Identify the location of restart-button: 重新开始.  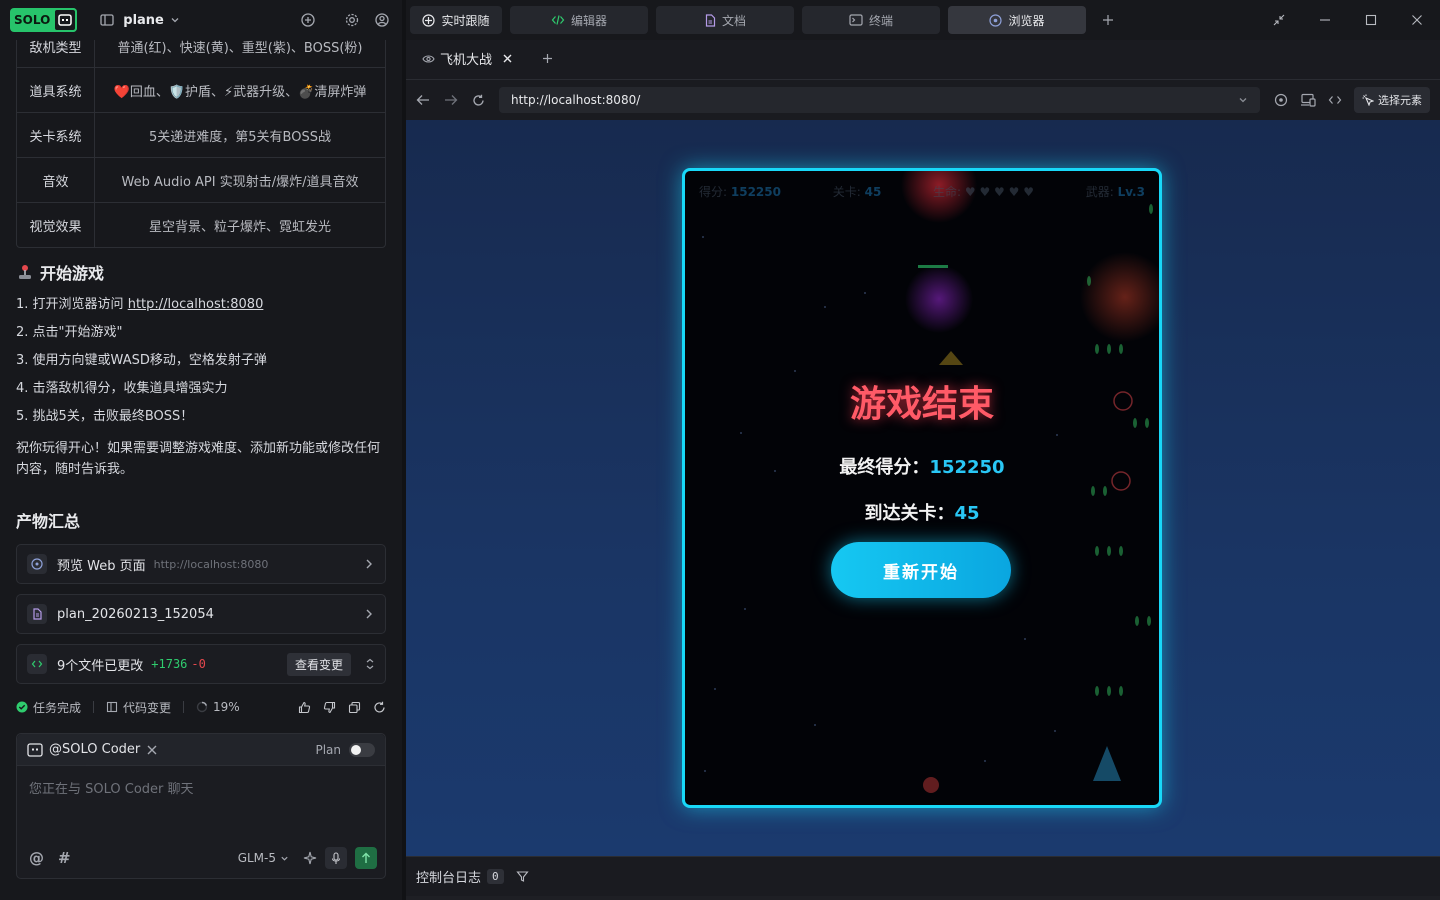
(921, 570).